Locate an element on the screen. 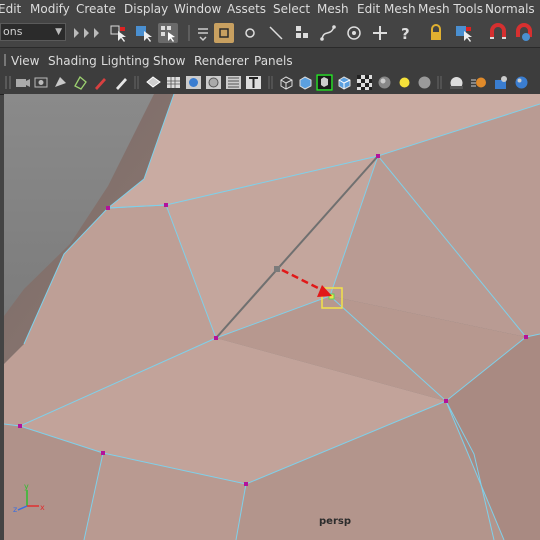 The height and width of the screenshot is (540, 540). menu-window: Window is located at coordinates (197, 9).